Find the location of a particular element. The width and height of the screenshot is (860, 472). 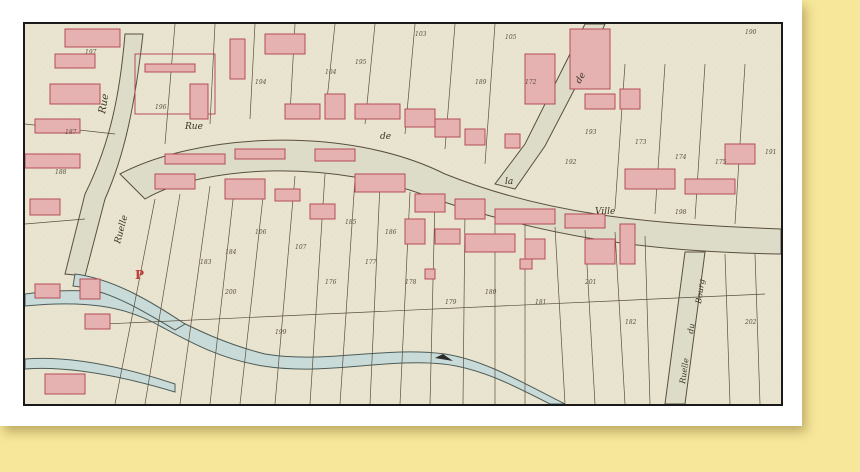

parcel-number: 173 is located at coordinates (641, 142).